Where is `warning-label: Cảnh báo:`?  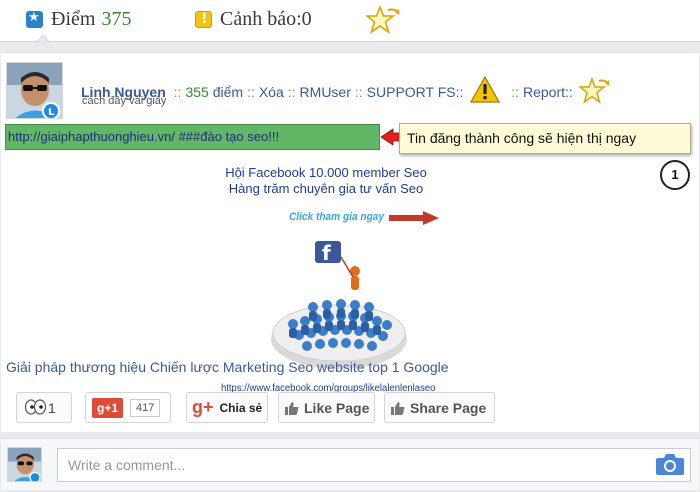
warning-label: Cảnh báo: is located at coordinates (261, 18).